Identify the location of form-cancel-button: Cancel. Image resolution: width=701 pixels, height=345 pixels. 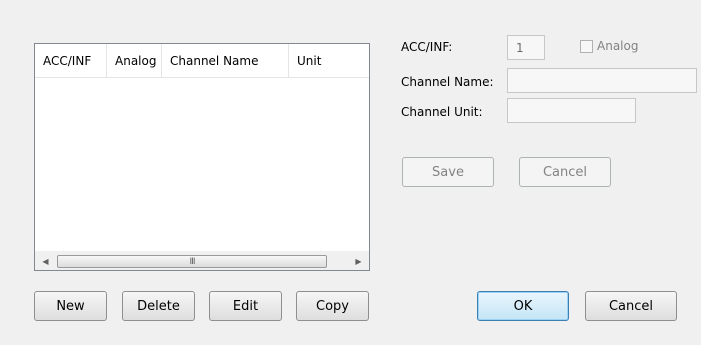
(565, 172).